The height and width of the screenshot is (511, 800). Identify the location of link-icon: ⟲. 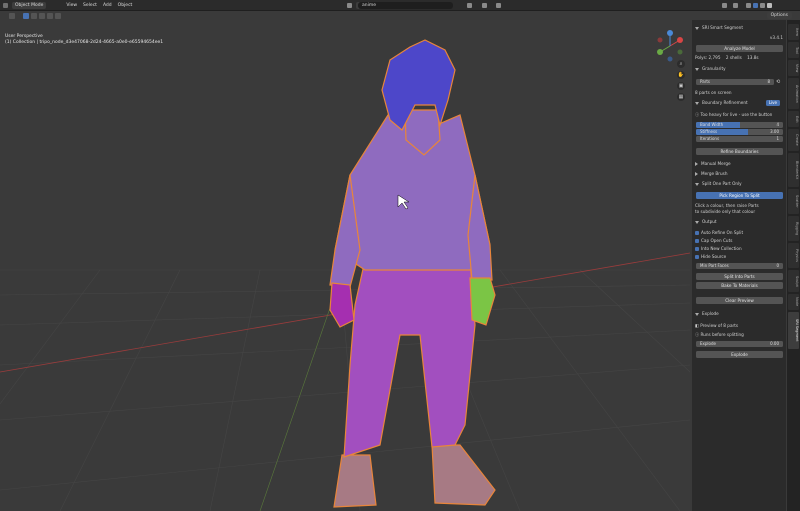
(778, 82).